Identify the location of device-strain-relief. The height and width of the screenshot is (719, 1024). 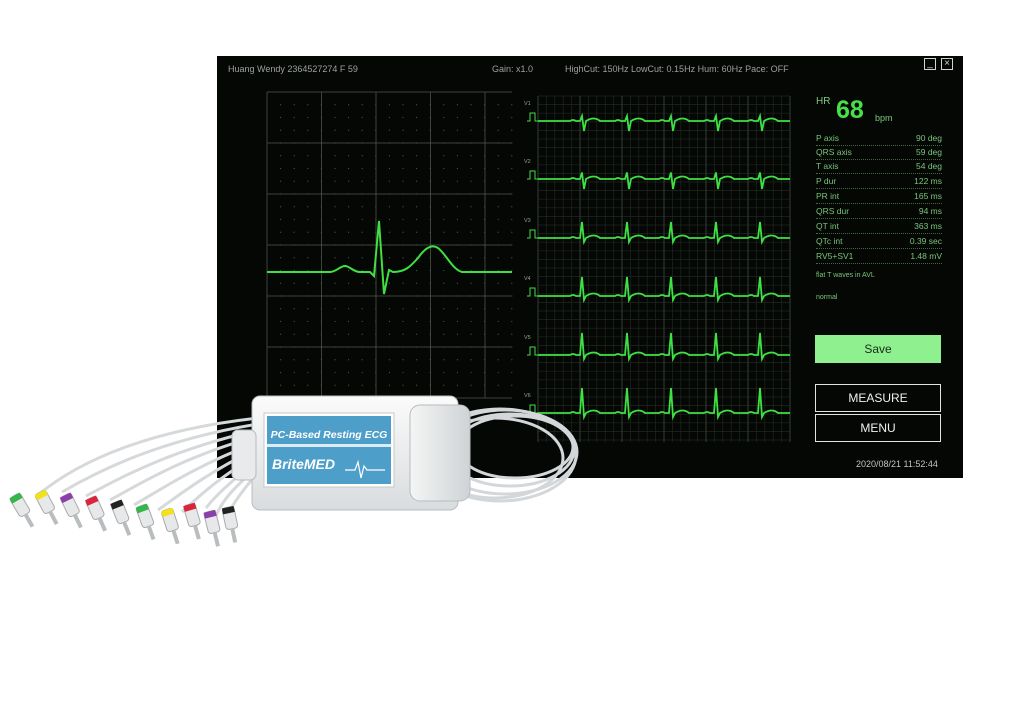
(244, 455).